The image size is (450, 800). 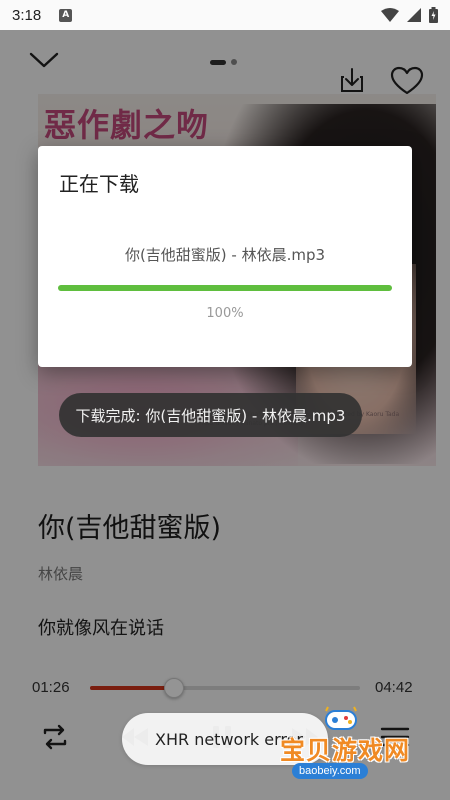 What do you see at coordinates (345, 750) in the screenshot?
I see `watermark-title: 宝贝游戏网` at bounding box center [345, 750].